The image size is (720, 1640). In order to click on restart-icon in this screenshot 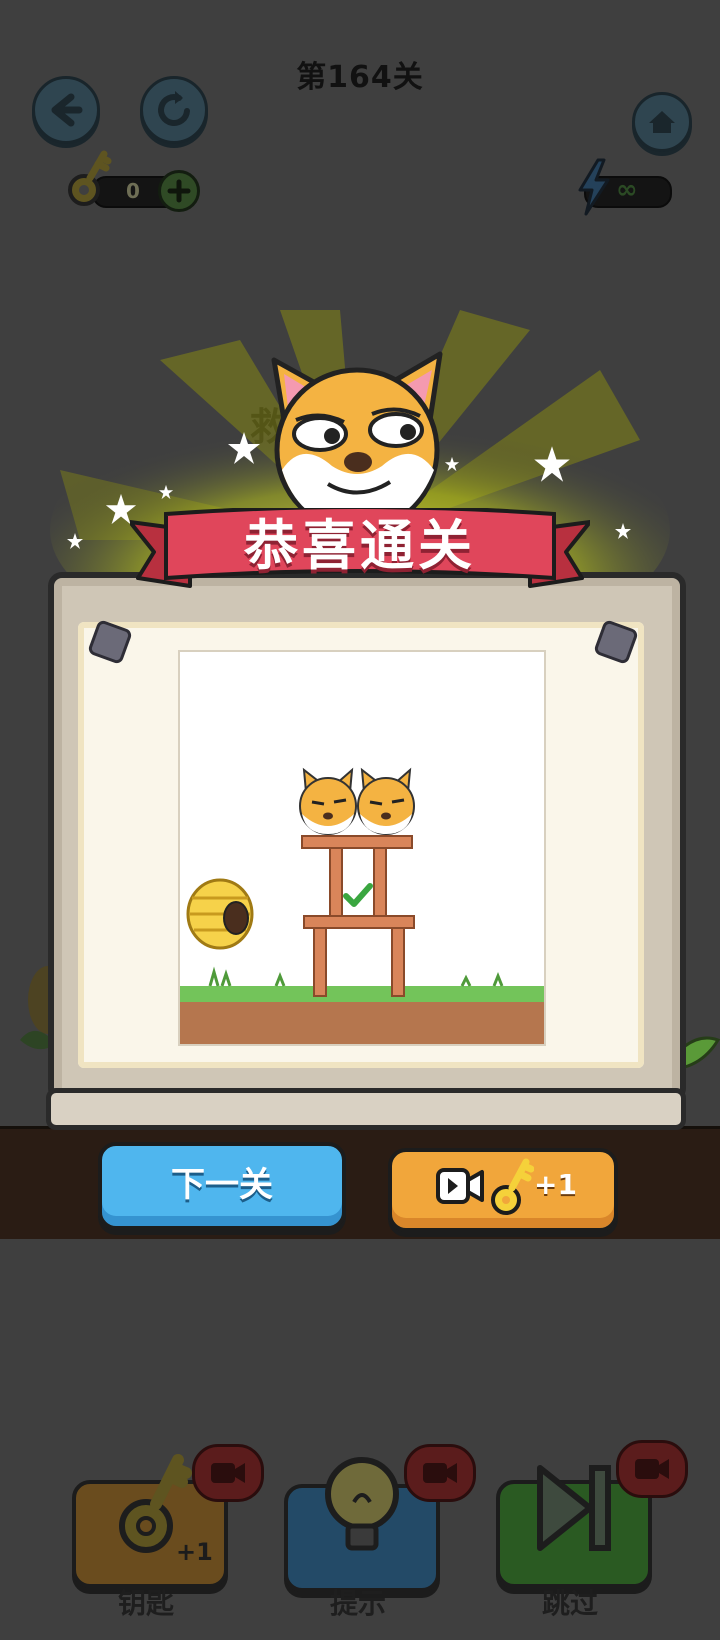, I will do `click(174, 108)`.